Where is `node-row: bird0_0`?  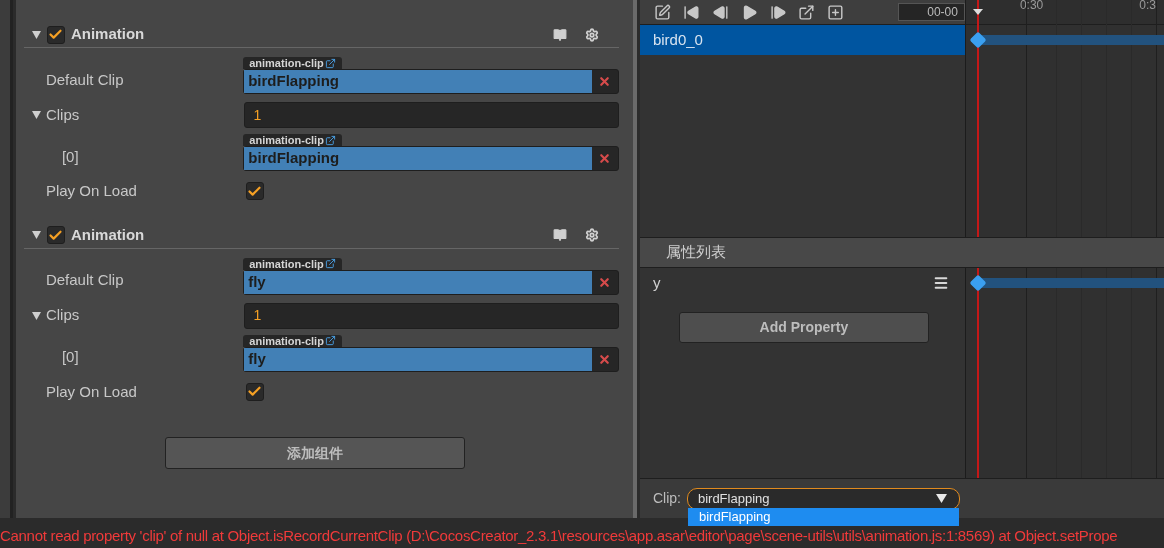 node-row: bird0_0 is located at coordinates (802, 40).